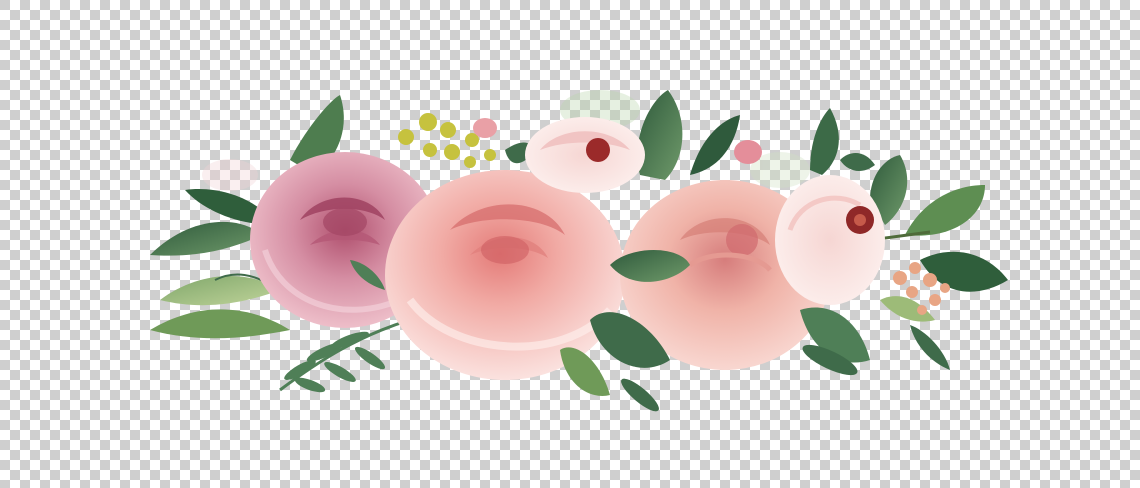 This screenshot has height=488, width=1140. Describe the element at coordinates (585, 155) in the screenshot. I see `peony-bud-top` at that location.